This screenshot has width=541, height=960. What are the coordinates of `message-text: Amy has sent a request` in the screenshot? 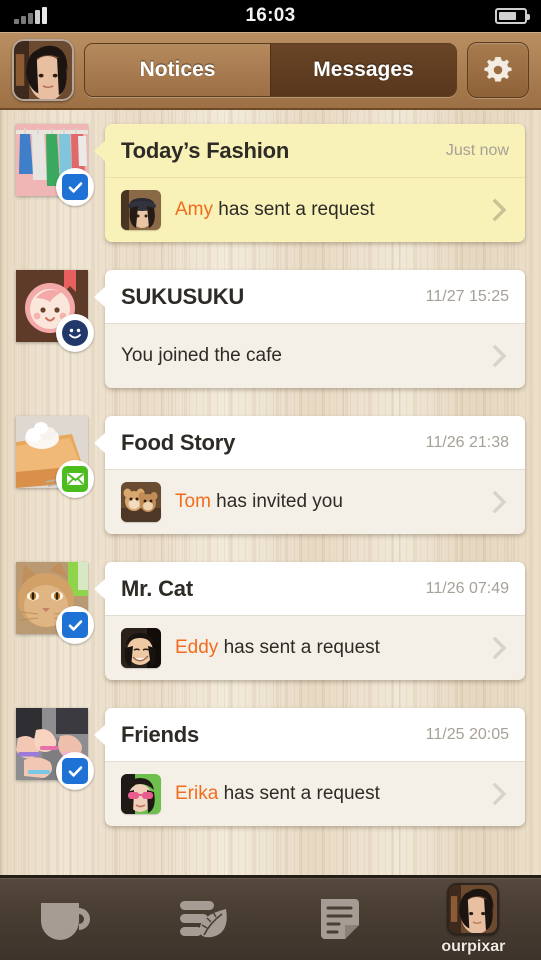 It's located at (333, 210).